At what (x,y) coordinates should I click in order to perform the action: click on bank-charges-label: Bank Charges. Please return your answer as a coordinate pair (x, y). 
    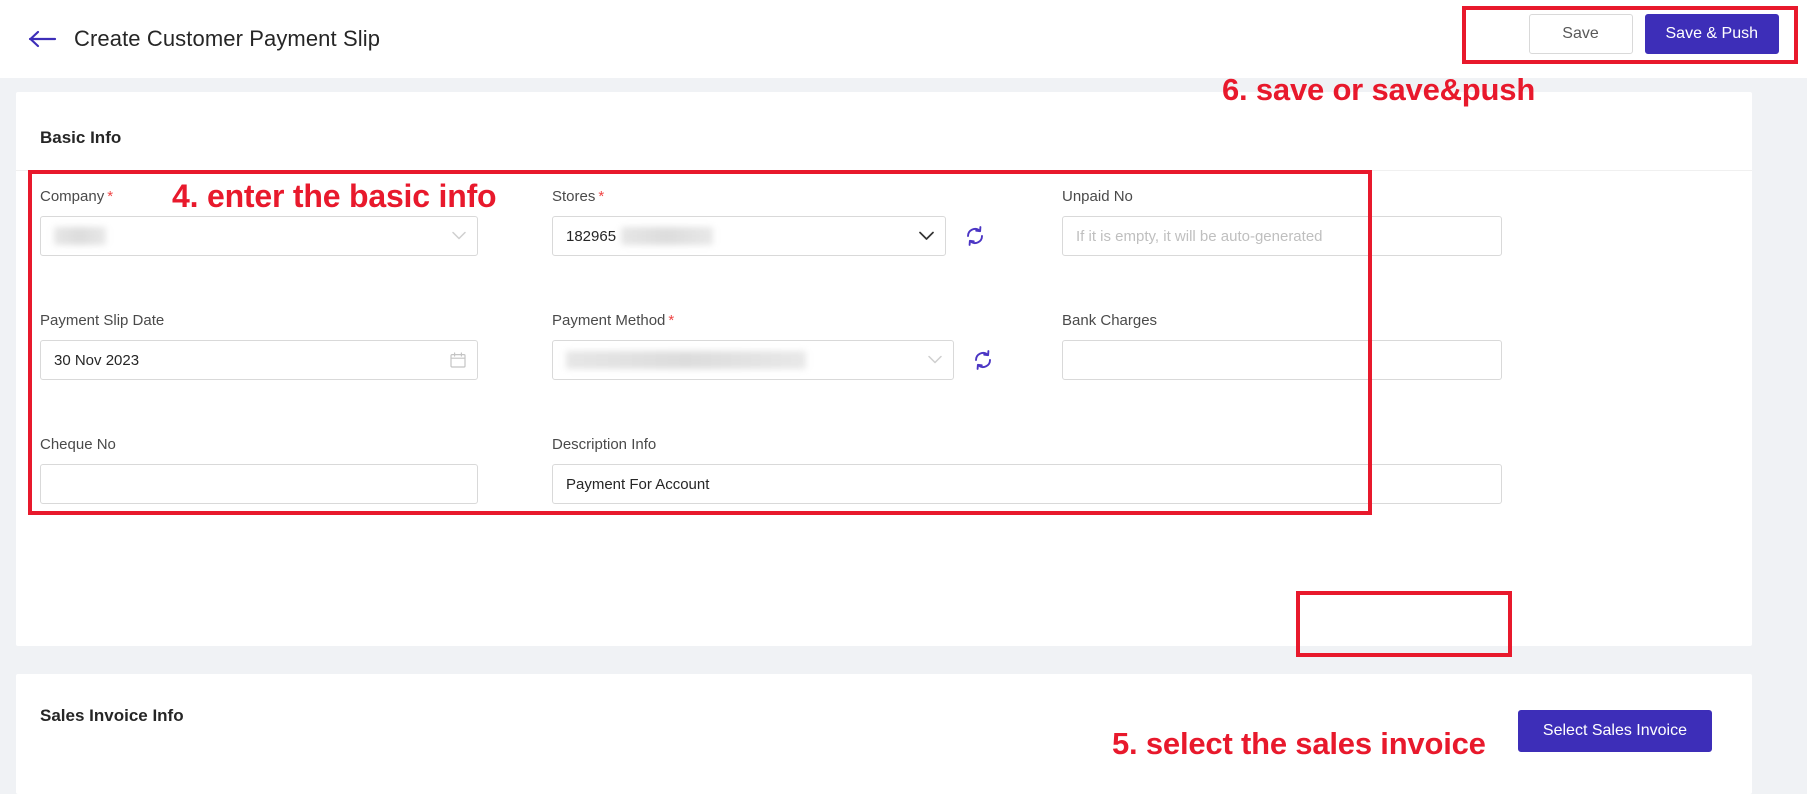
    Looking at the image, I should click on (1110, 320).